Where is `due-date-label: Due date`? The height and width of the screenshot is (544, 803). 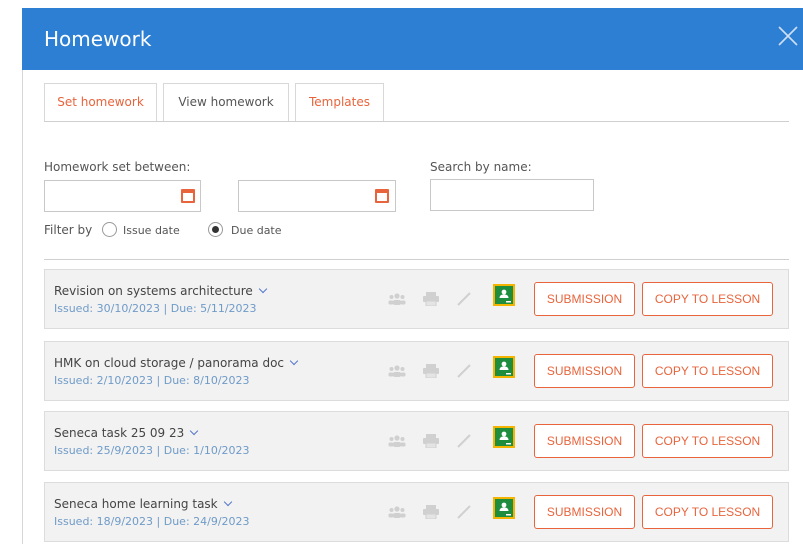
due-date-label: Due date is located at coordinates (256, 230).